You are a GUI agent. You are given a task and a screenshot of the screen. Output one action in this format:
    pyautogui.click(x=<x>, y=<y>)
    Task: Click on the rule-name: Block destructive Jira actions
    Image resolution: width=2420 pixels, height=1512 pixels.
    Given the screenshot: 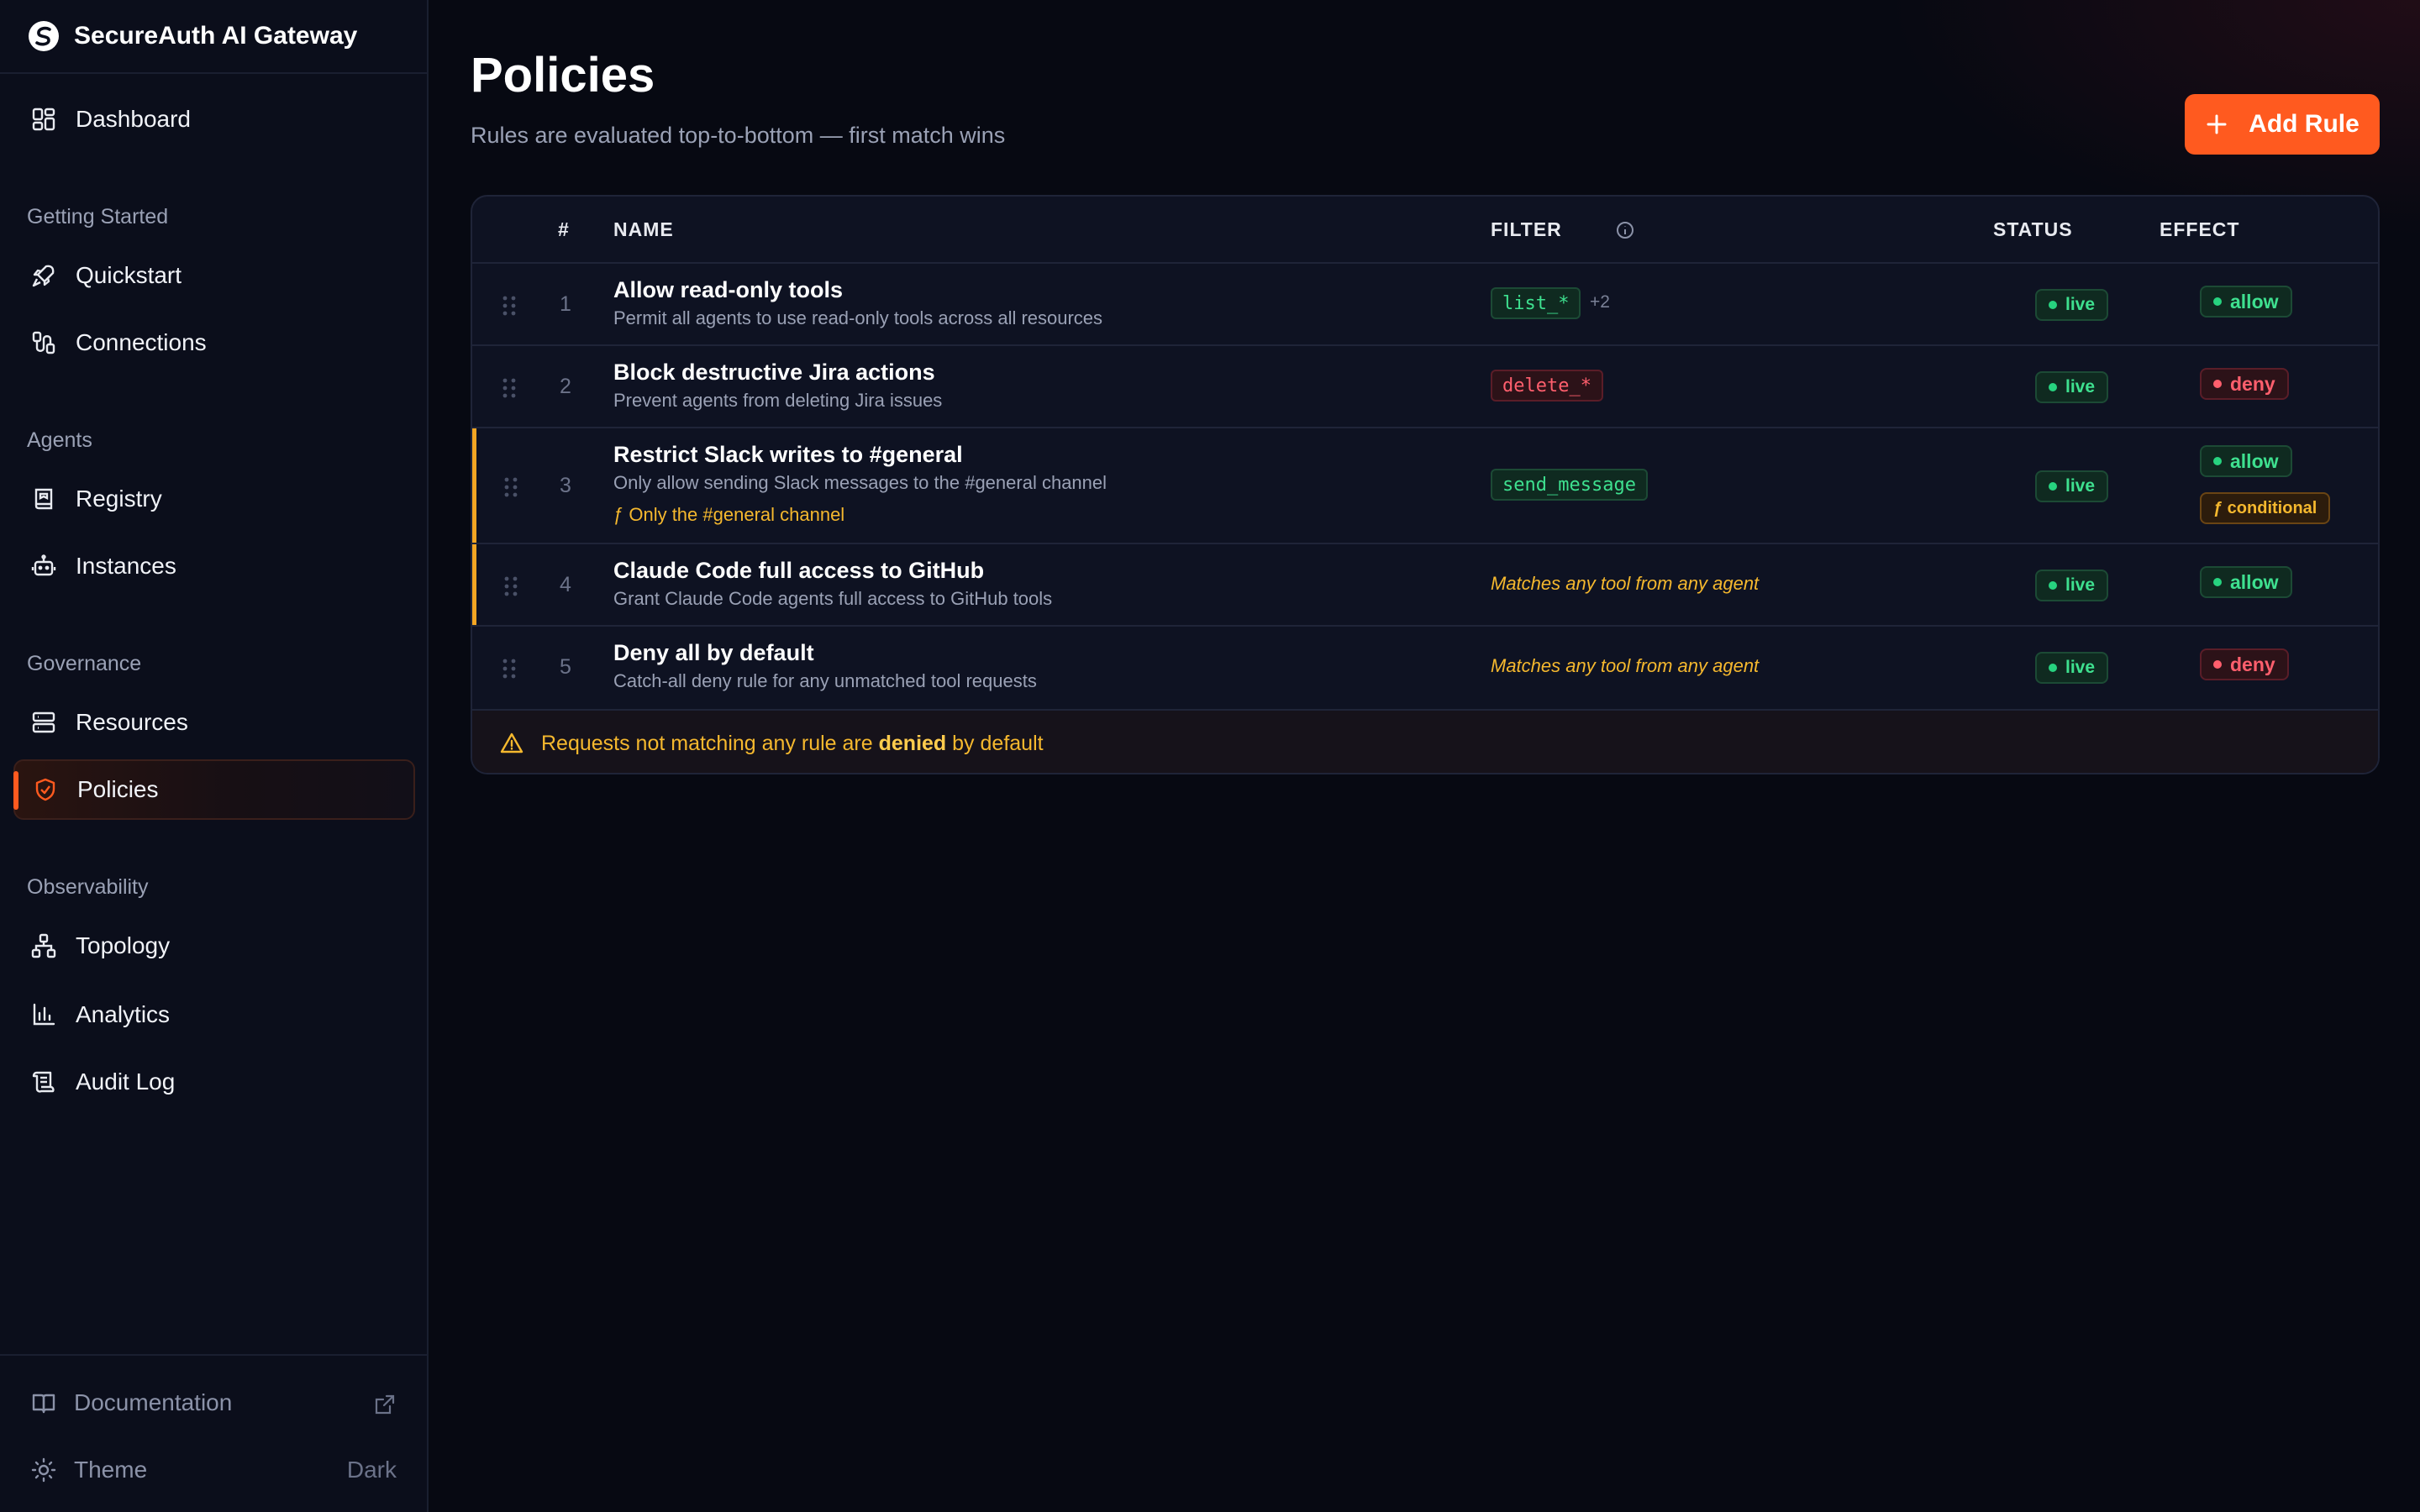 What is the action you would take?
    pyautogui.click(x=774, y=372)
    